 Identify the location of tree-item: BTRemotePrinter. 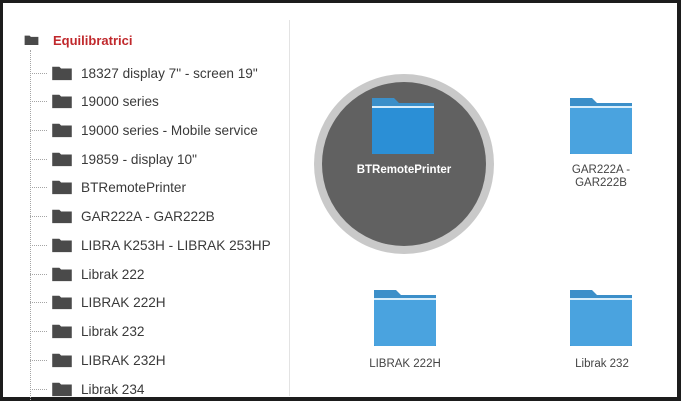
(108, 187).